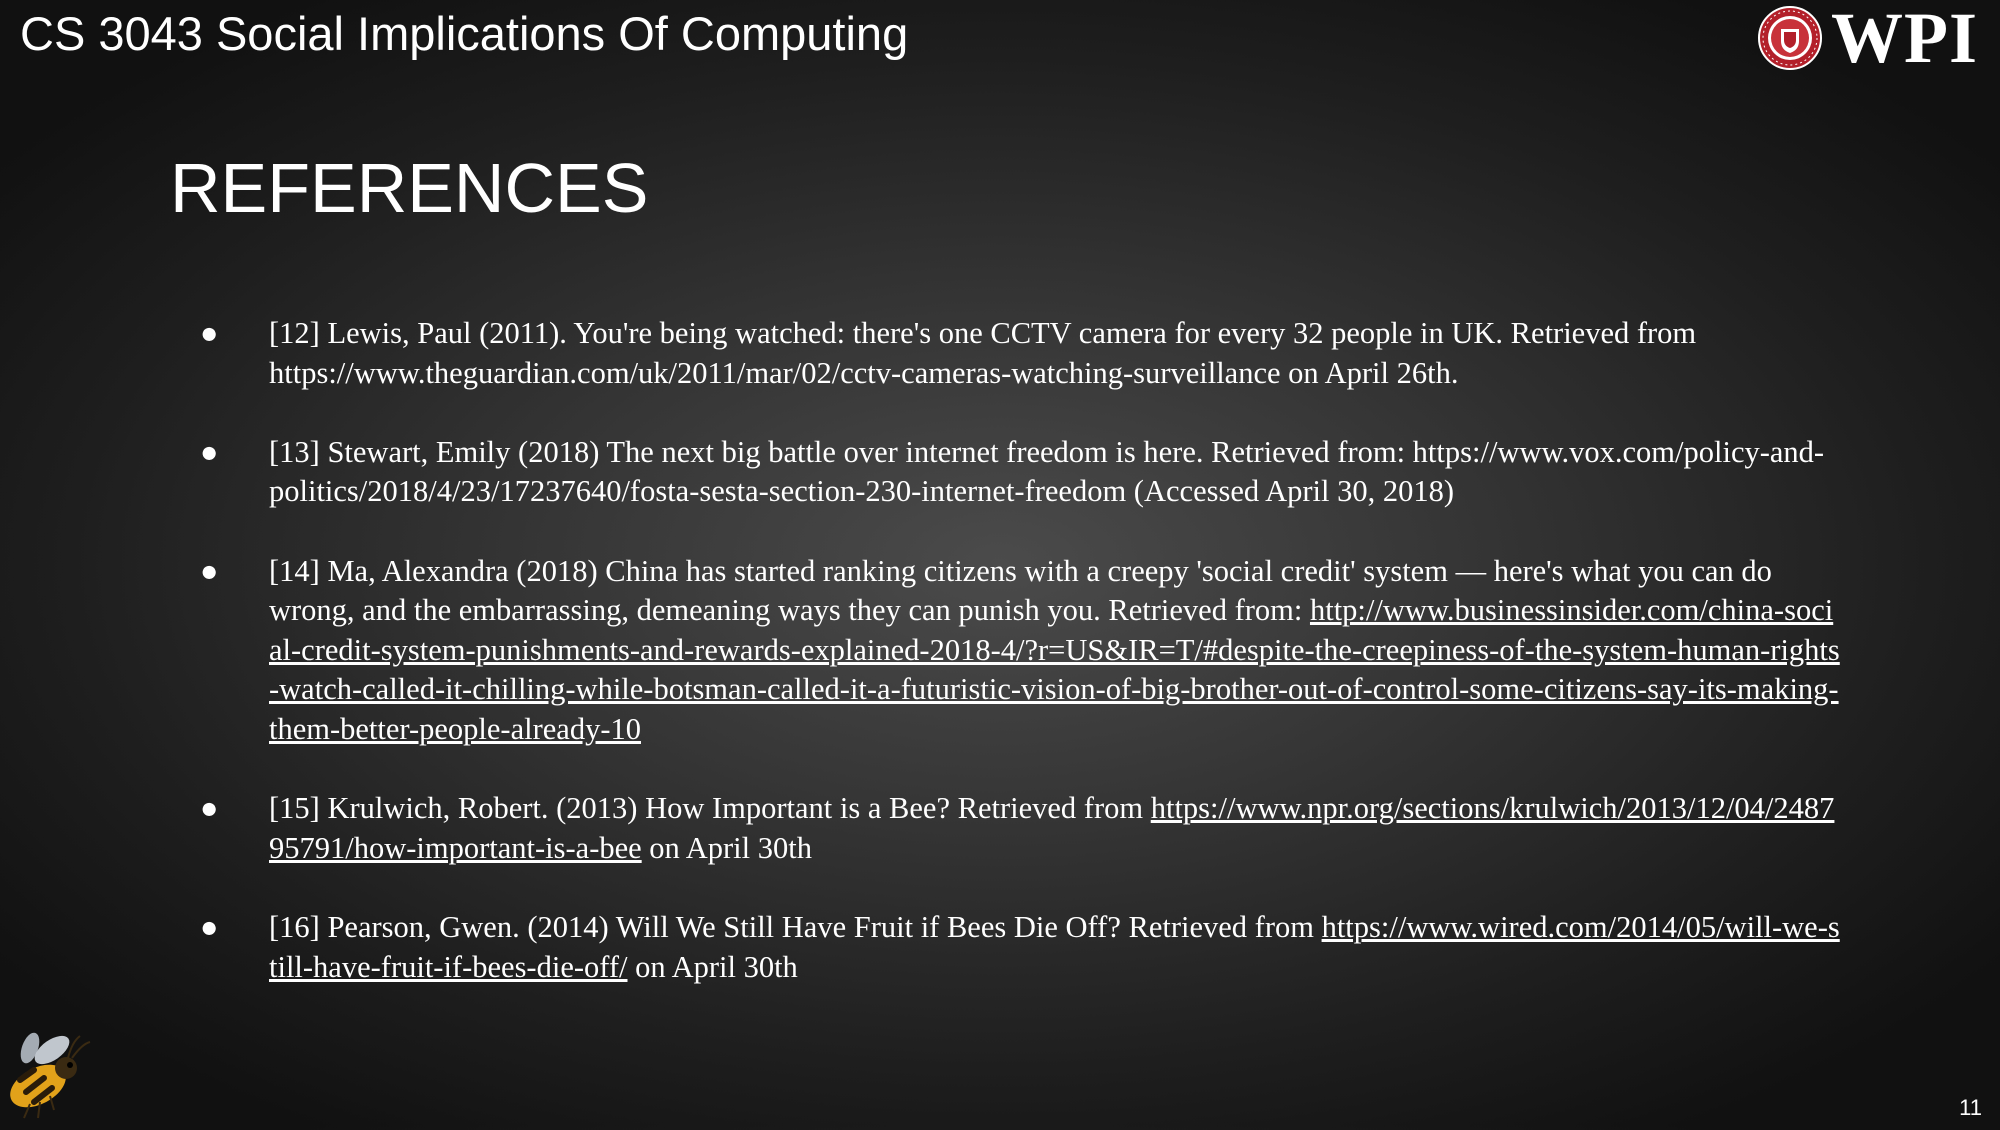 The height and width of the screenshot is (1130, 2000). I want to click on bee-icon, so click(50, 1079).